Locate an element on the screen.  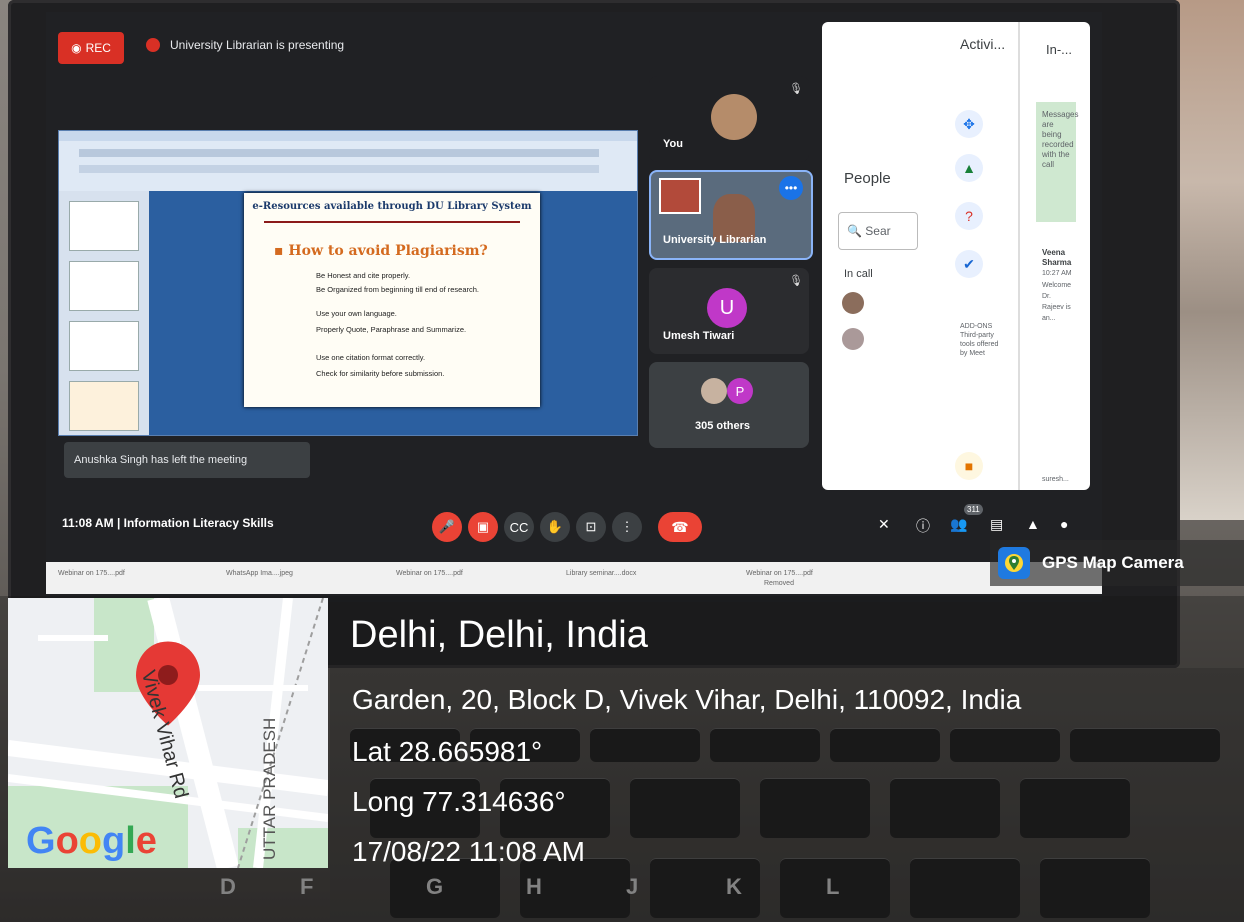
chat-button: ▤ is located at coordinates (996, 524).